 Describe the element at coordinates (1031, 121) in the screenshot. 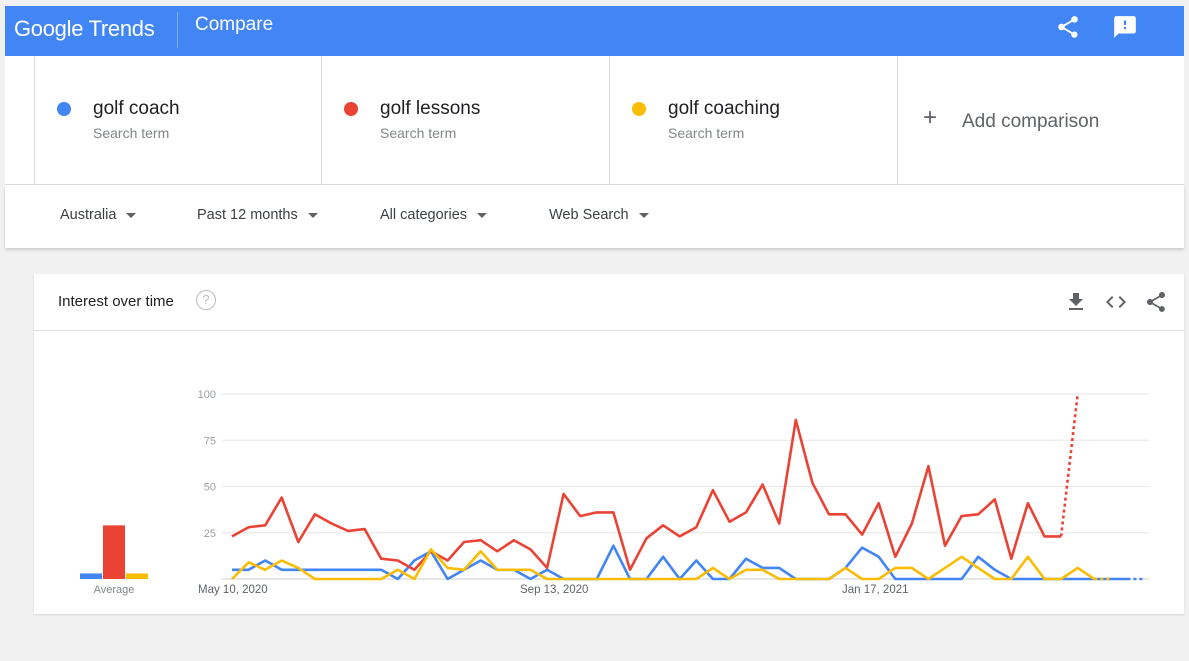

I see `add-comparison-label: Add comparison` at that location.